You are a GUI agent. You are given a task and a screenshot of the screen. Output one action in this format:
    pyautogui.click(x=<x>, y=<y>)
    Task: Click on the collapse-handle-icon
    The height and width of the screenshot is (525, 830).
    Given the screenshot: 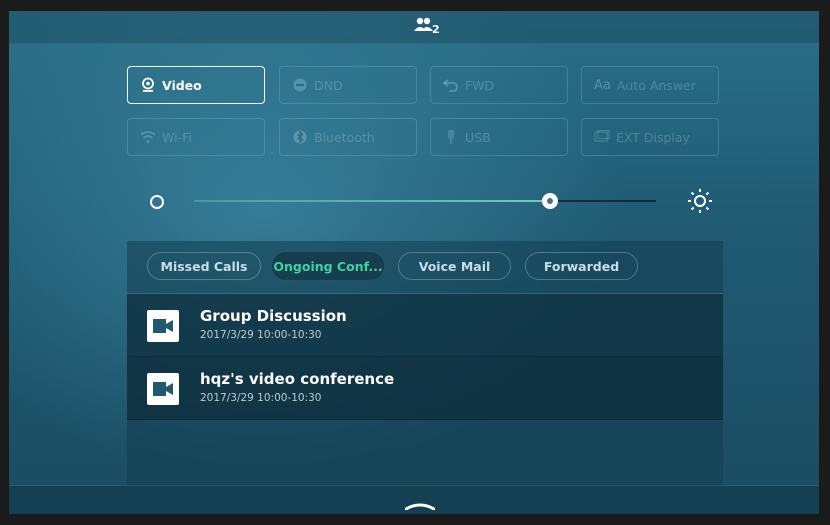 What is the action you would take?
    pyautogui.click(x=420, y=506)
    